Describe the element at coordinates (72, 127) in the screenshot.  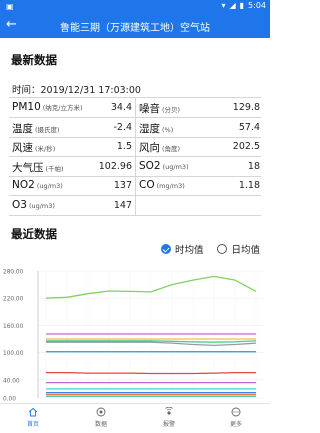
I see `data-cell: 温度 (摄氏度) -2.4` at that location.